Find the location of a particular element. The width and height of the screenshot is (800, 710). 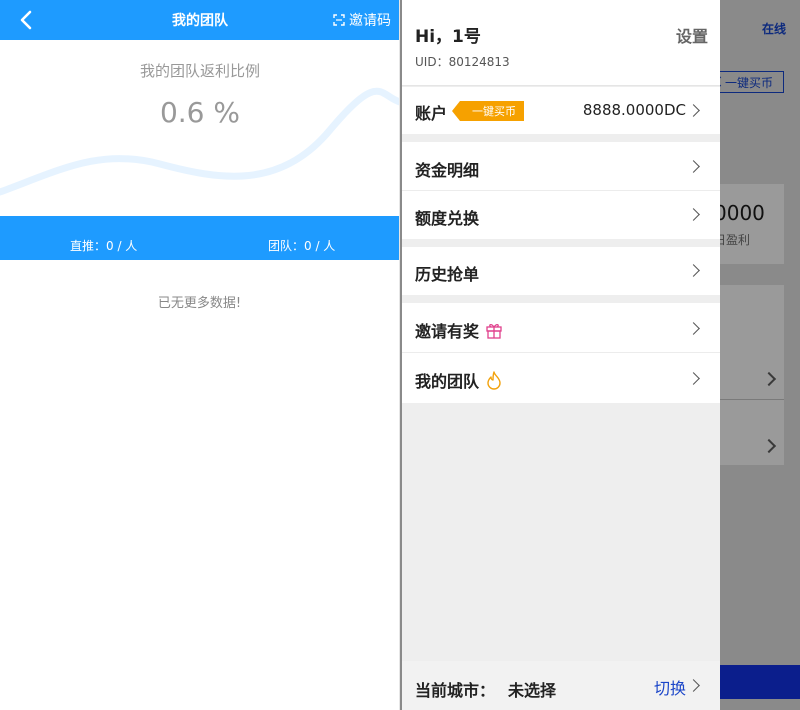

bg-buy-coin-label: 一键买币 is located at coordinates (749, 82).